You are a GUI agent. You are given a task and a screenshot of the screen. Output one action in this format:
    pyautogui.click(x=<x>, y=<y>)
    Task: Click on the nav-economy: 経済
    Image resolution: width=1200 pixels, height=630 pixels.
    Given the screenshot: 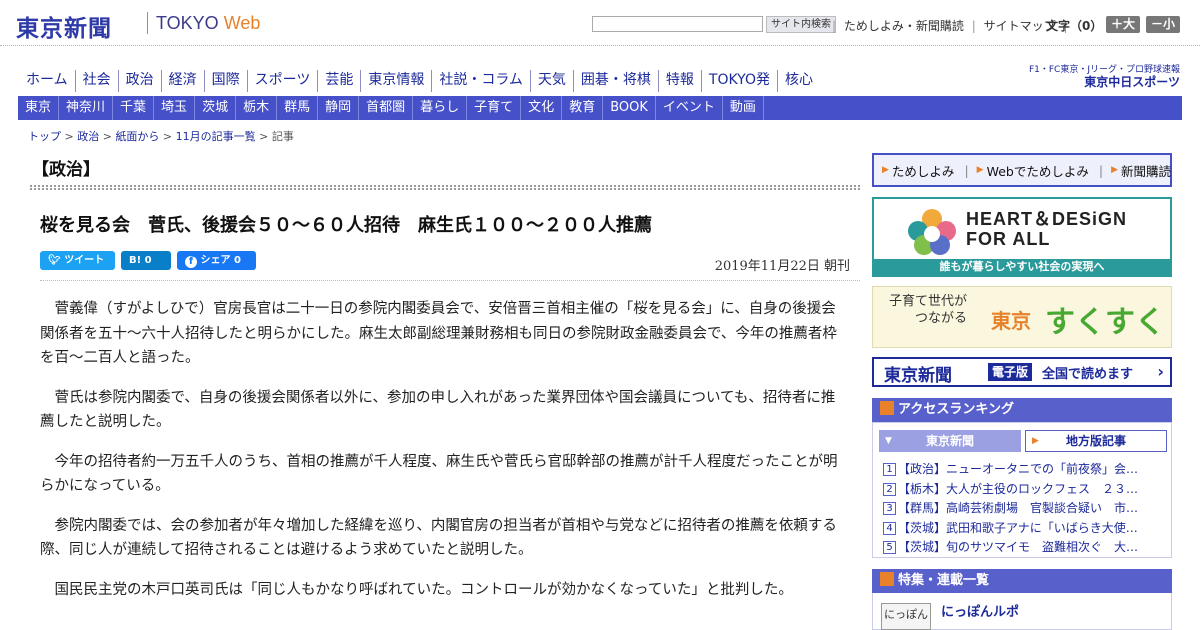 What is the action you would take?
    pyautogui.click(x=183, y=81)
    